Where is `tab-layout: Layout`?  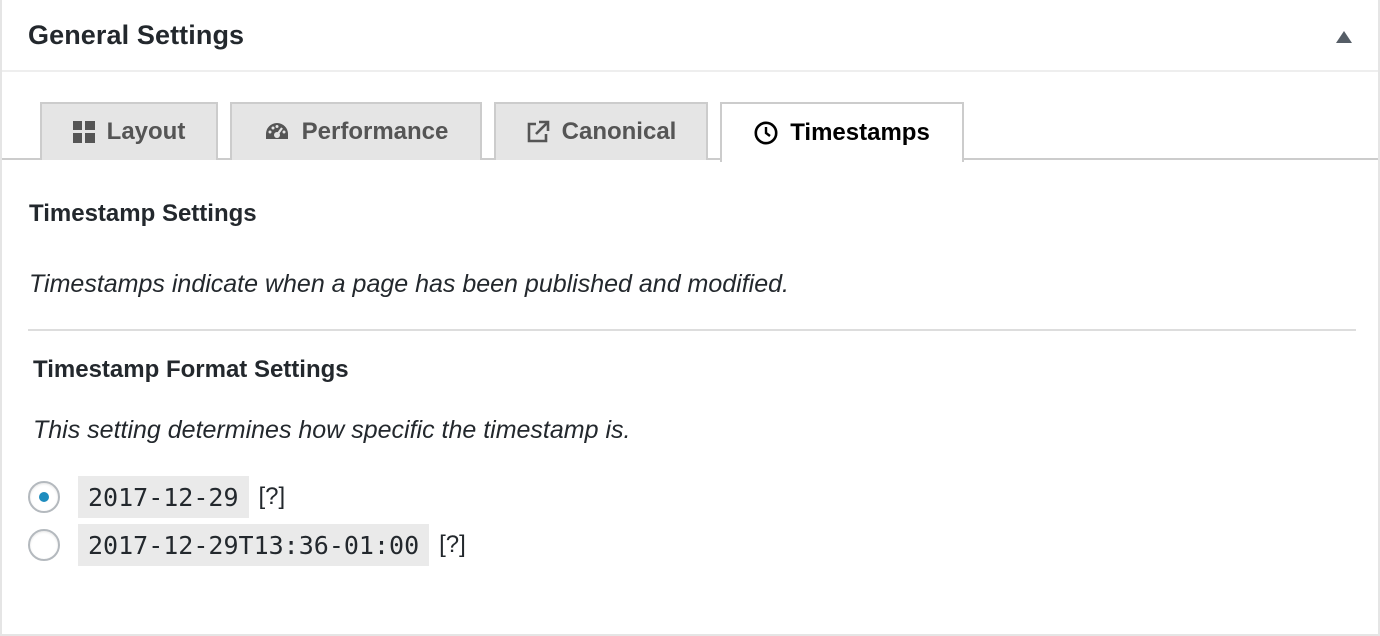
tab-layout: Layout is located at coordinates (129, 131).